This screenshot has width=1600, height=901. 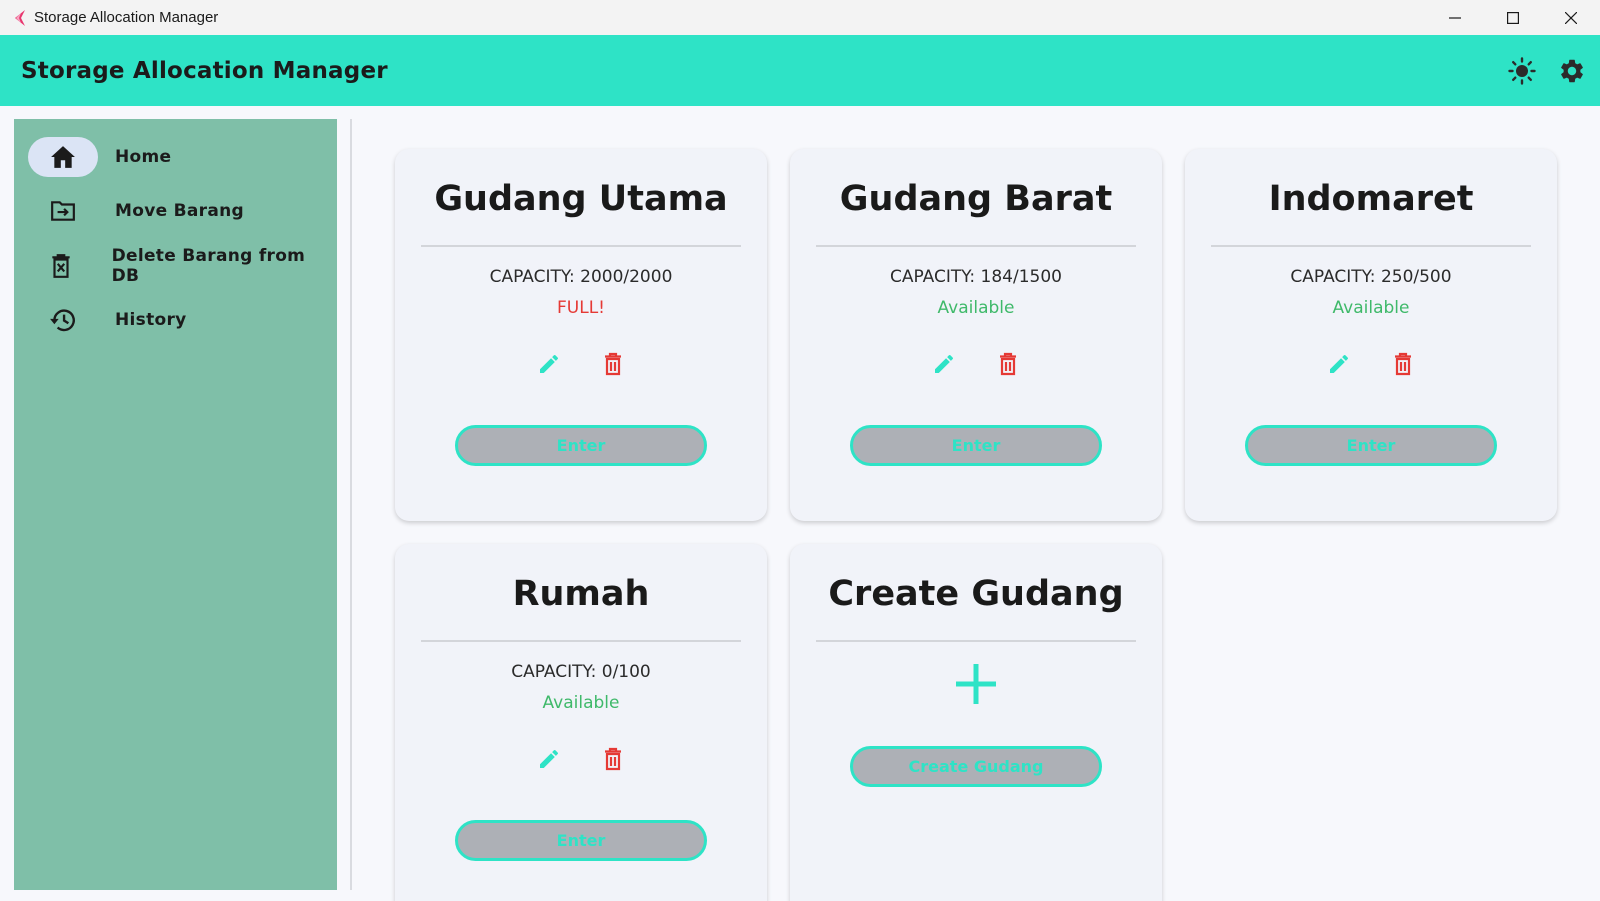 What do you see at coordinates (1571, 17) in the screenshot?
I see `close-icon` at bounding box center [1571, 17].